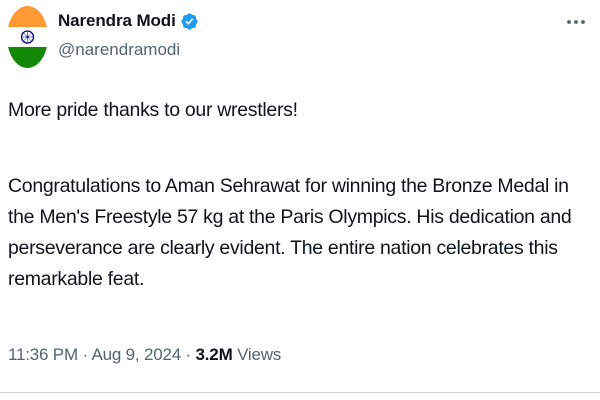  I want to click on views-count: 3.2M, so click(214, 354).